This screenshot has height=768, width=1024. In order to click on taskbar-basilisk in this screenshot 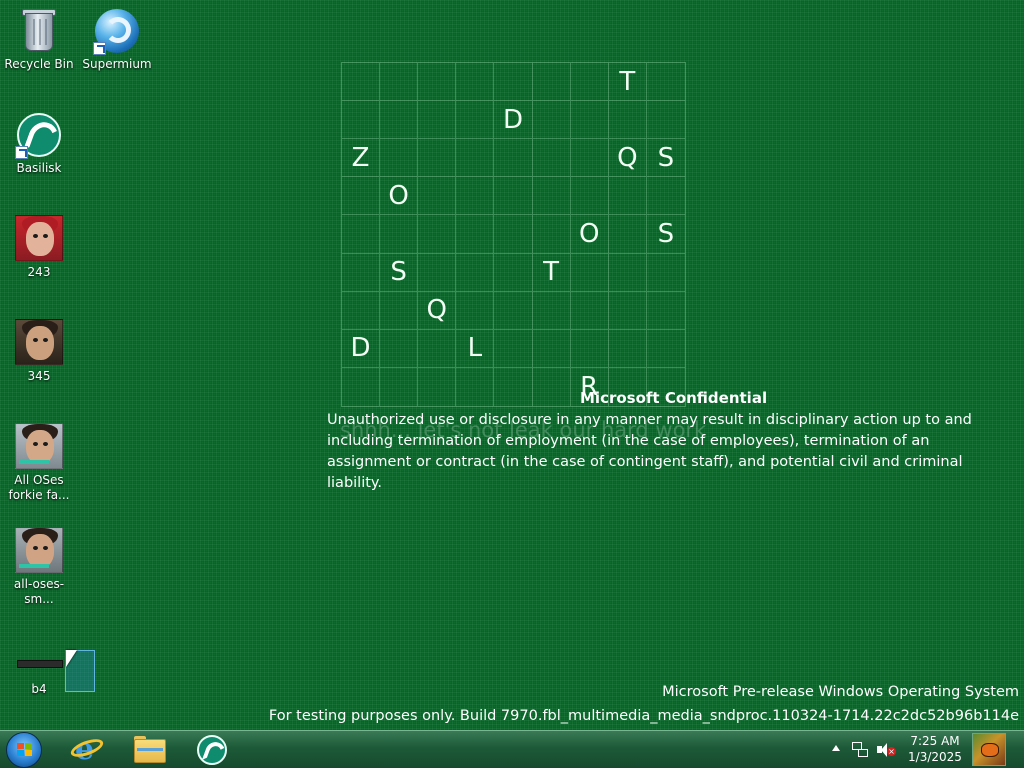, I will do `click(212, 750)`.